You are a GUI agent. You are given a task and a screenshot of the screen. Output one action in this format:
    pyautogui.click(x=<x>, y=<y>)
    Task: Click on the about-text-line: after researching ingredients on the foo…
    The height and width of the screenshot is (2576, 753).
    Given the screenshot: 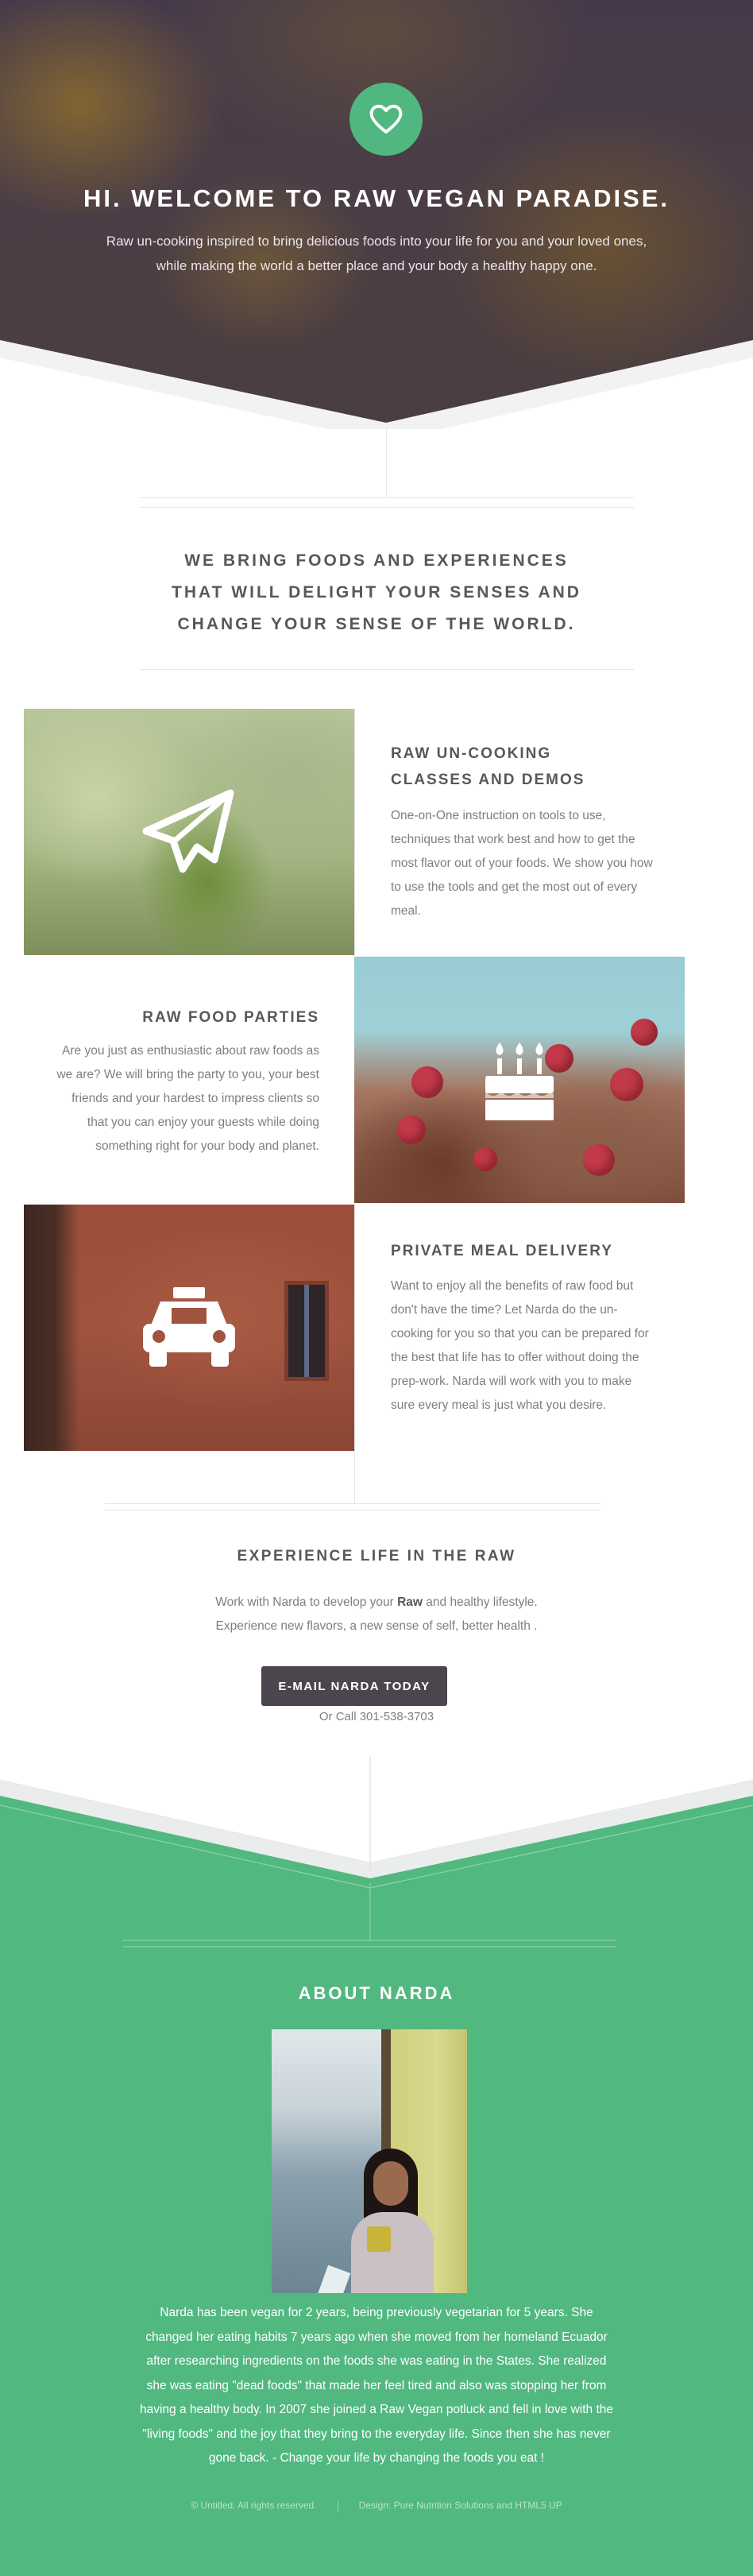 What is the action you would take?
    pyautogui.click(x=376, y=2361)
    